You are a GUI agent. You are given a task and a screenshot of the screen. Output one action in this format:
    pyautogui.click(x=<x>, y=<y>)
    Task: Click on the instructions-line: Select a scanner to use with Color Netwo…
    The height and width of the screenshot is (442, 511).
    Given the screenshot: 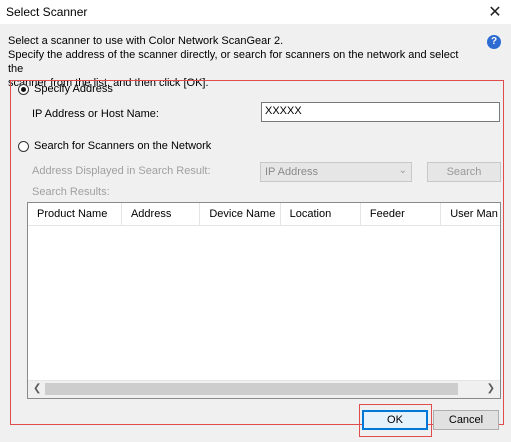 What is the action you would take?
    pyautogui.click(x=146, y=41)
    